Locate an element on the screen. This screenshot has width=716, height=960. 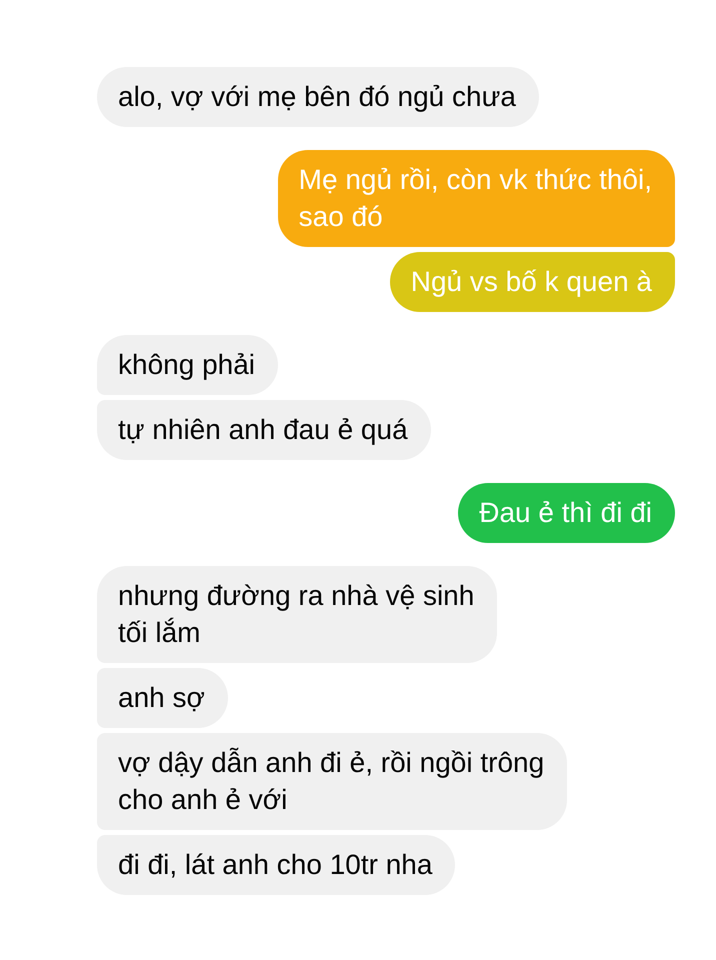
received-message: đi đi, lát anh cho 10tr nha is located at coordinates (276, 865).